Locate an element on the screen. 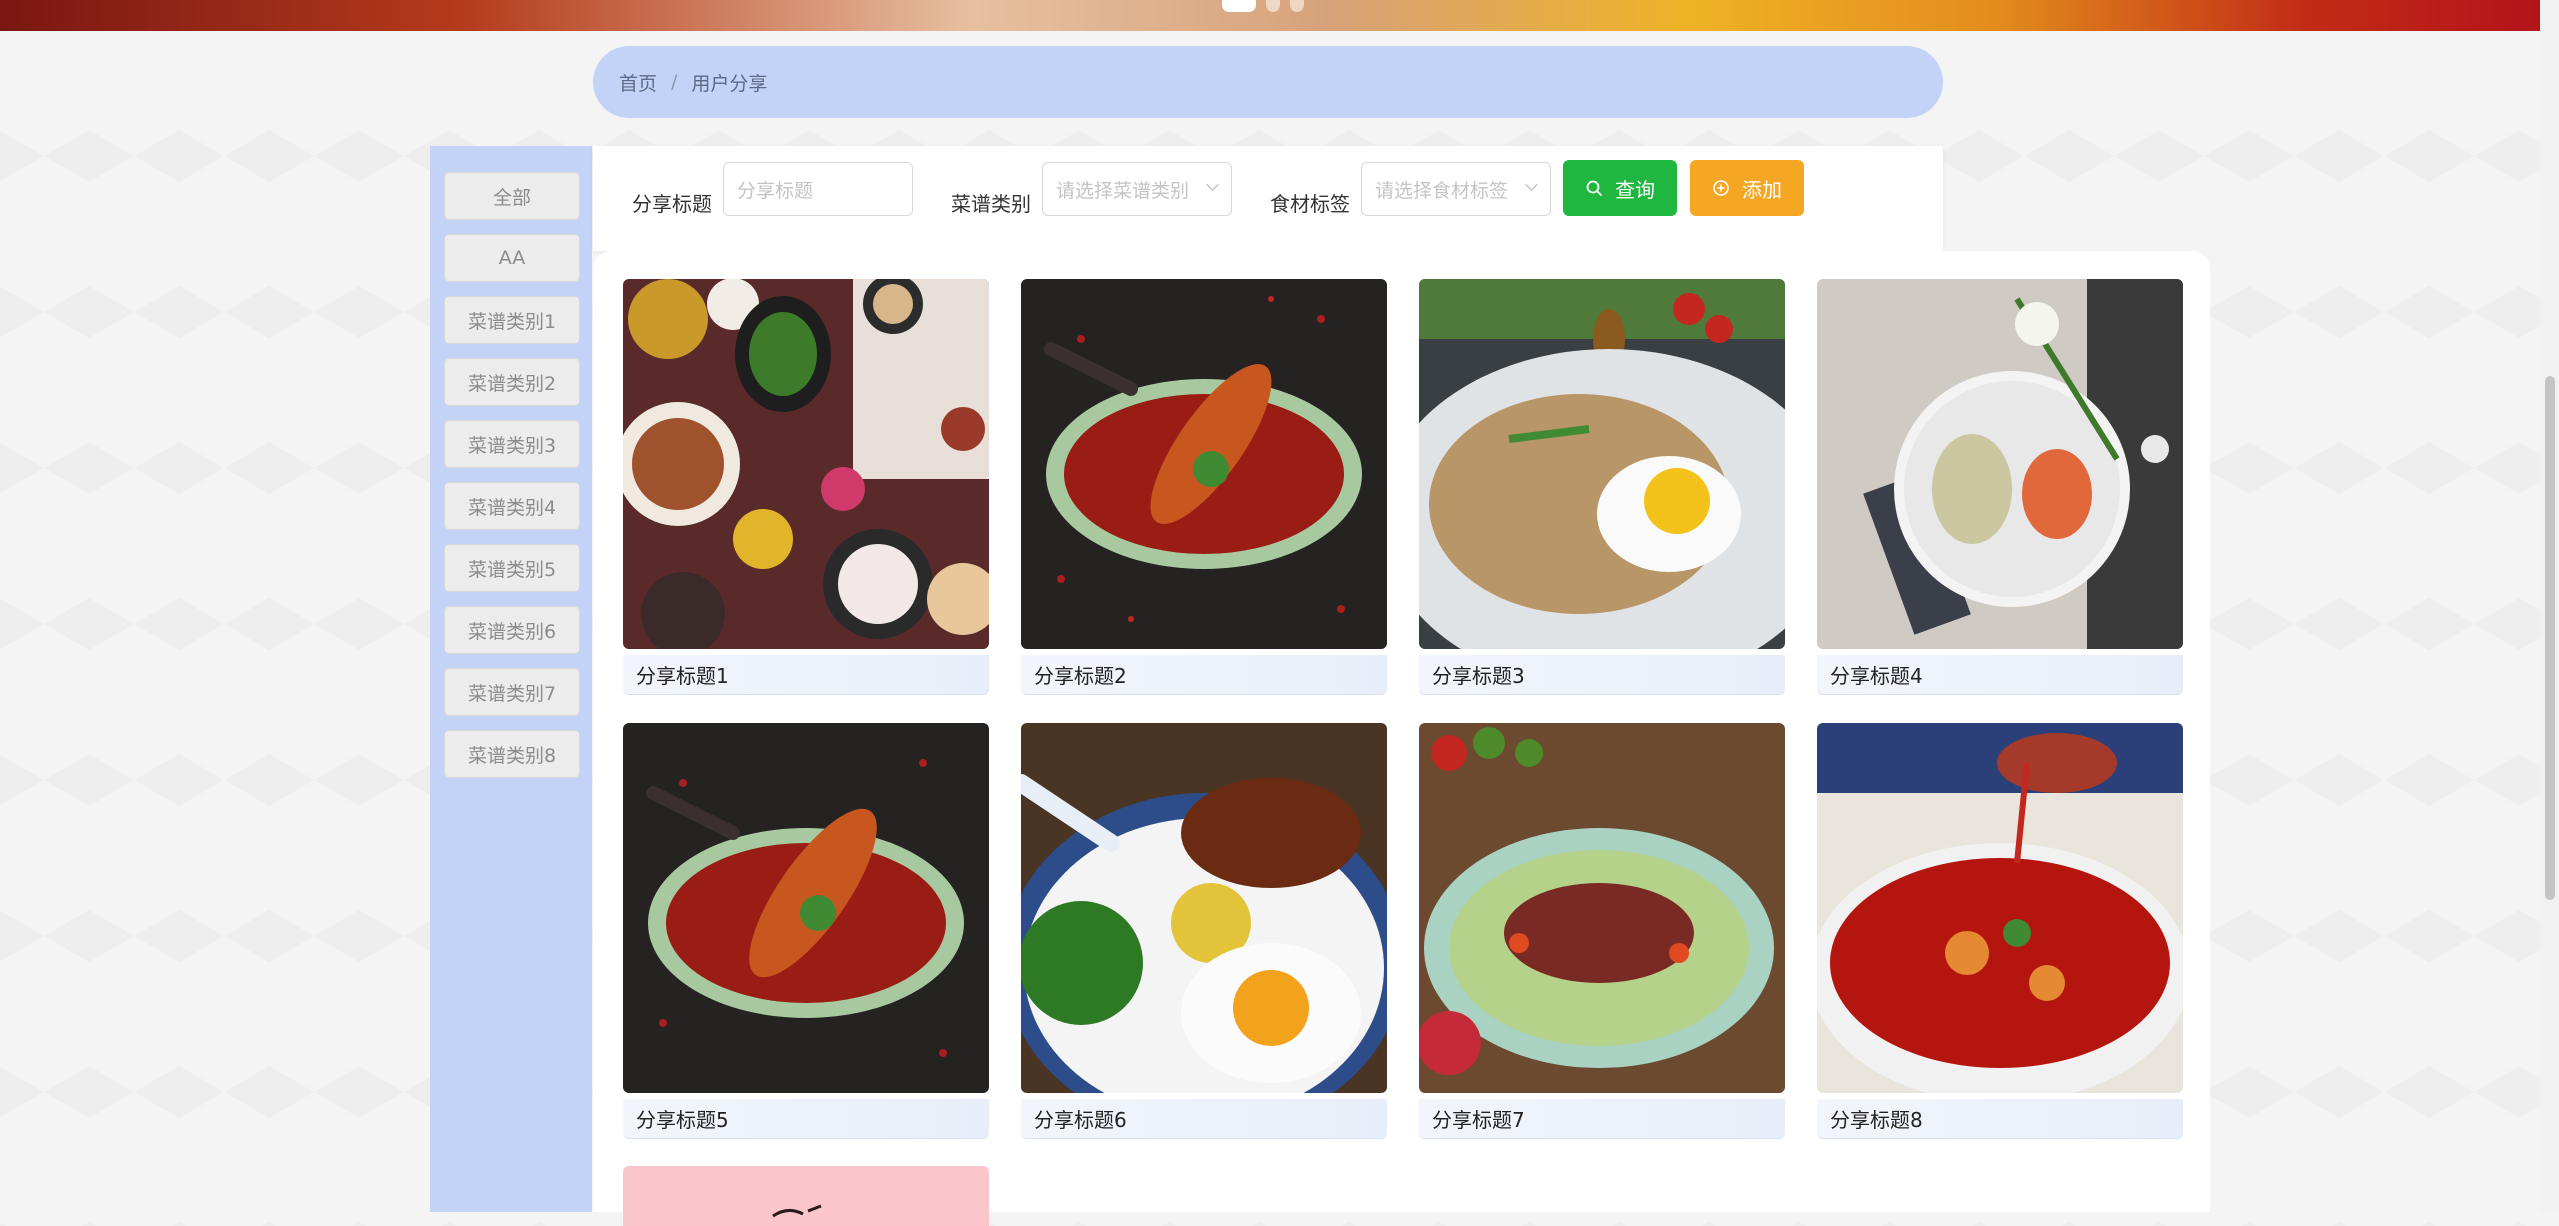 The width and height of the screenshot is (2559, 1226). search-icon is located at coordinates (1594, 188).